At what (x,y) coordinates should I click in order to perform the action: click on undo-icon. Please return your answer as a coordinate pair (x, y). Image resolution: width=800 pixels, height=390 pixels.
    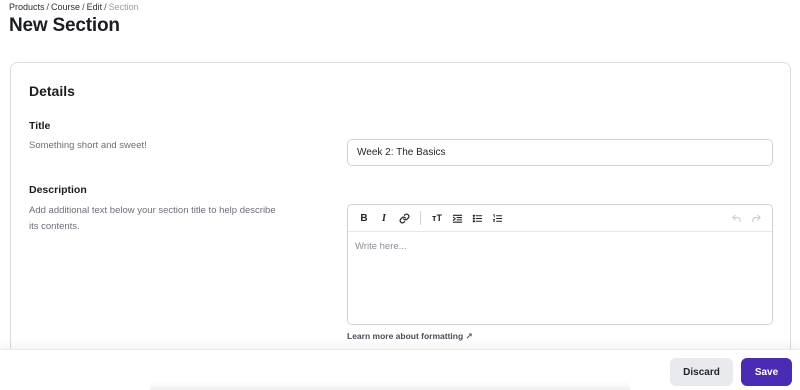
    Looking at the image, I should click on (736, 218).